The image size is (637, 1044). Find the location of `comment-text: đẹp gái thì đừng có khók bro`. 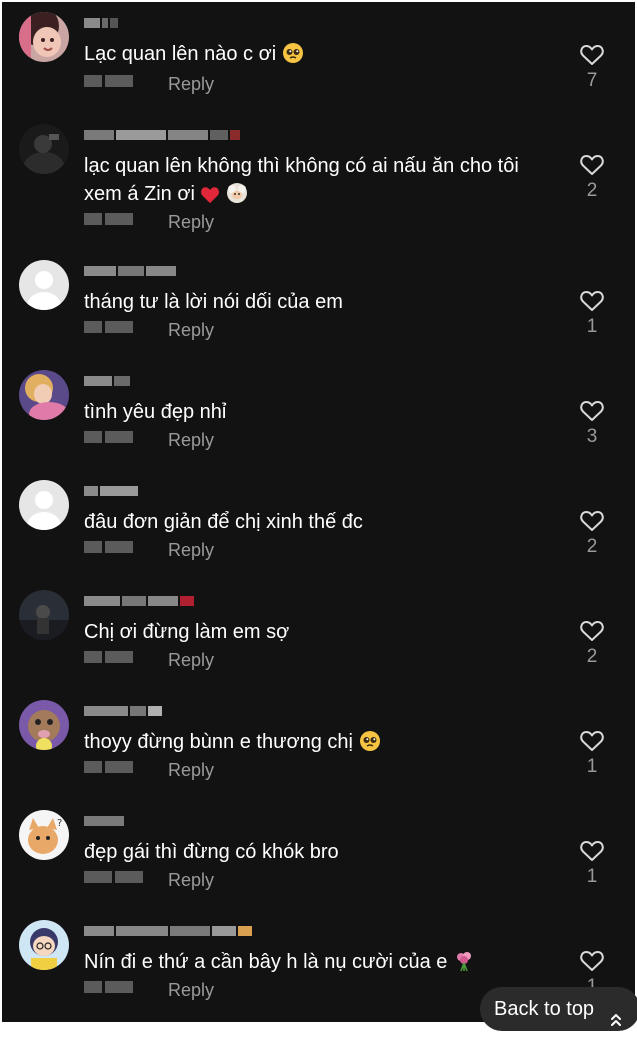

comment-text: đẹp gái thì đừng có khók bro is located at coordinates (319, 852).